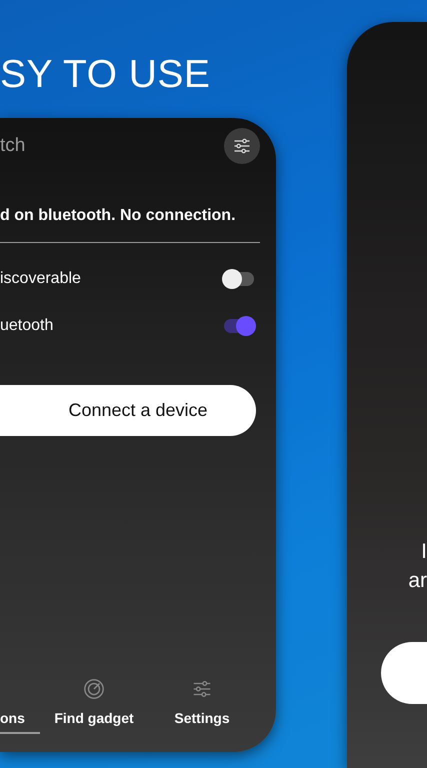  I want to click on nav-tab: Settings, so click(202, 705).